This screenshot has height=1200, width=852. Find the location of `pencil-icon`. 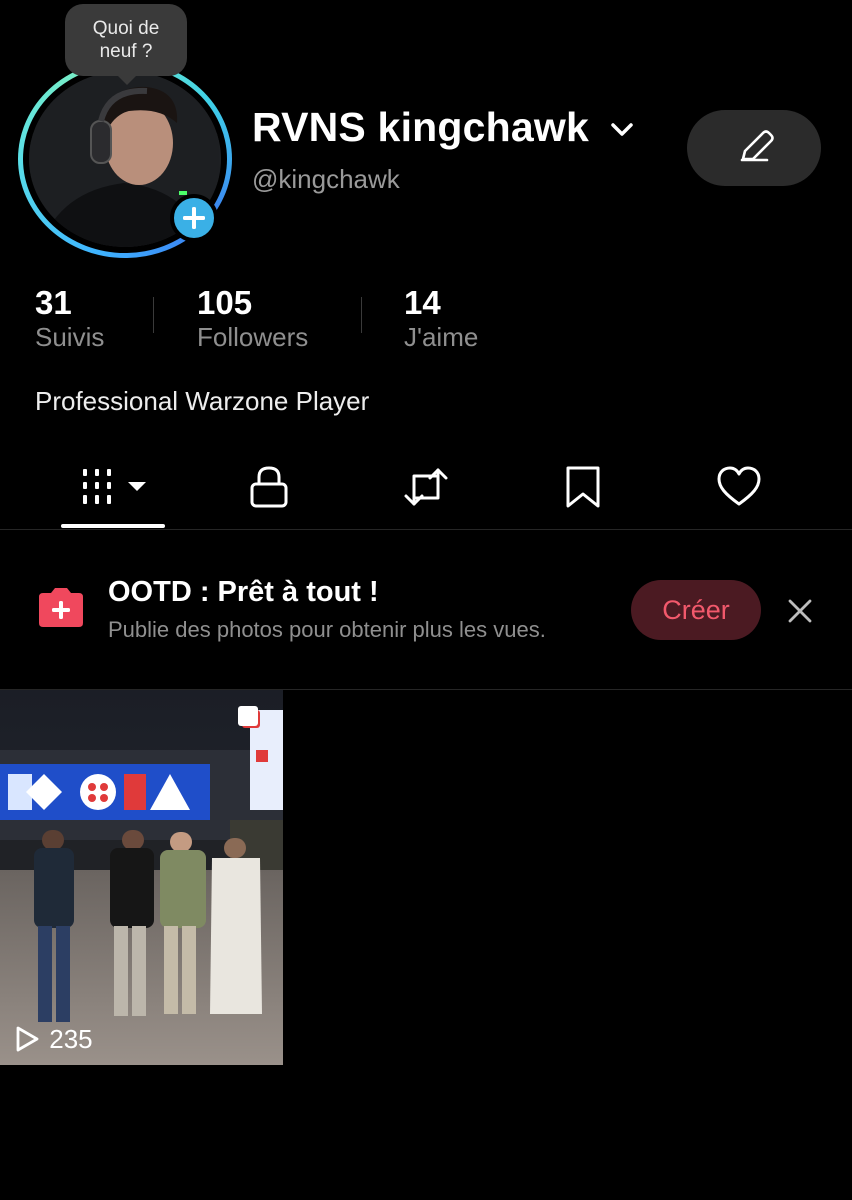

pencil-icon is located at coordinates (757, 146).